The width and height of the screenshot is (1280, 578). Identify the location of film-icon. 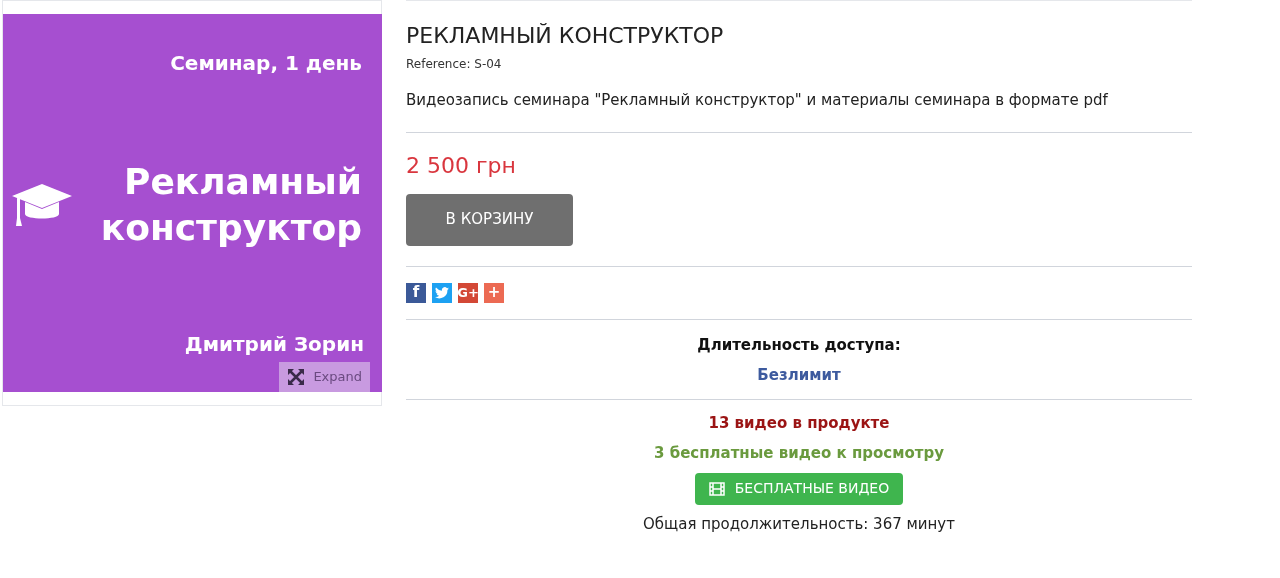
(716, 488).